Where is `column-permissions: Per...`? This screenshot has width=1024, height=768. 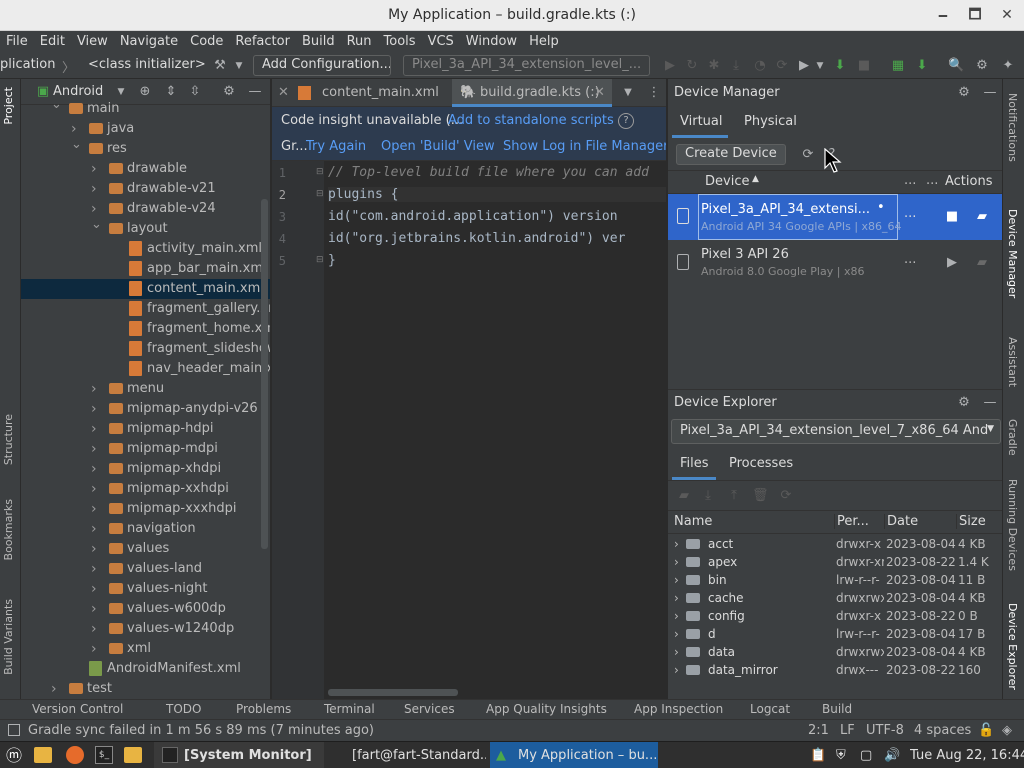 column-permissions: Per... is located at coordinates (851, 521).